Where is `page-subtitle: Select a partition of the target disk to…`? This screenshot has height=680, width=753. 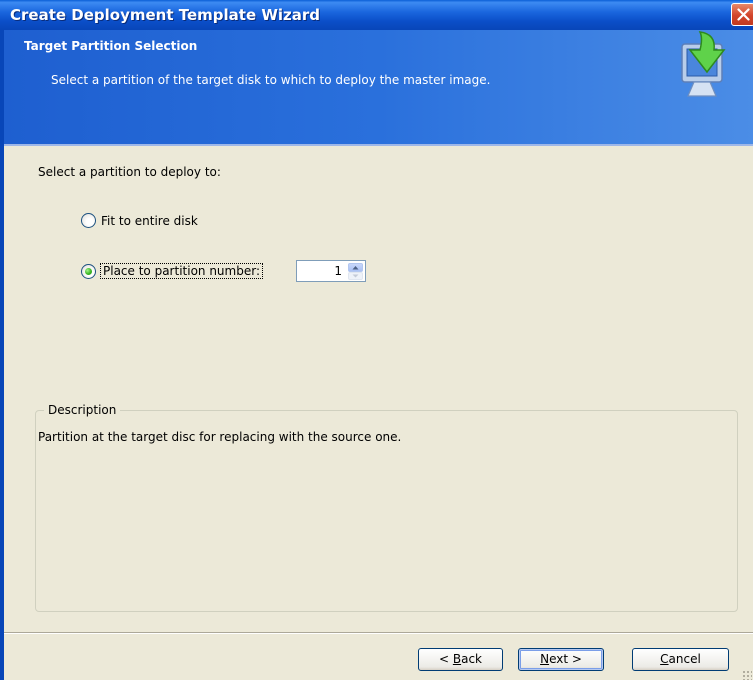
page-subtitle: Select a partition of the target disk to… is located at coordinates (271, 80).